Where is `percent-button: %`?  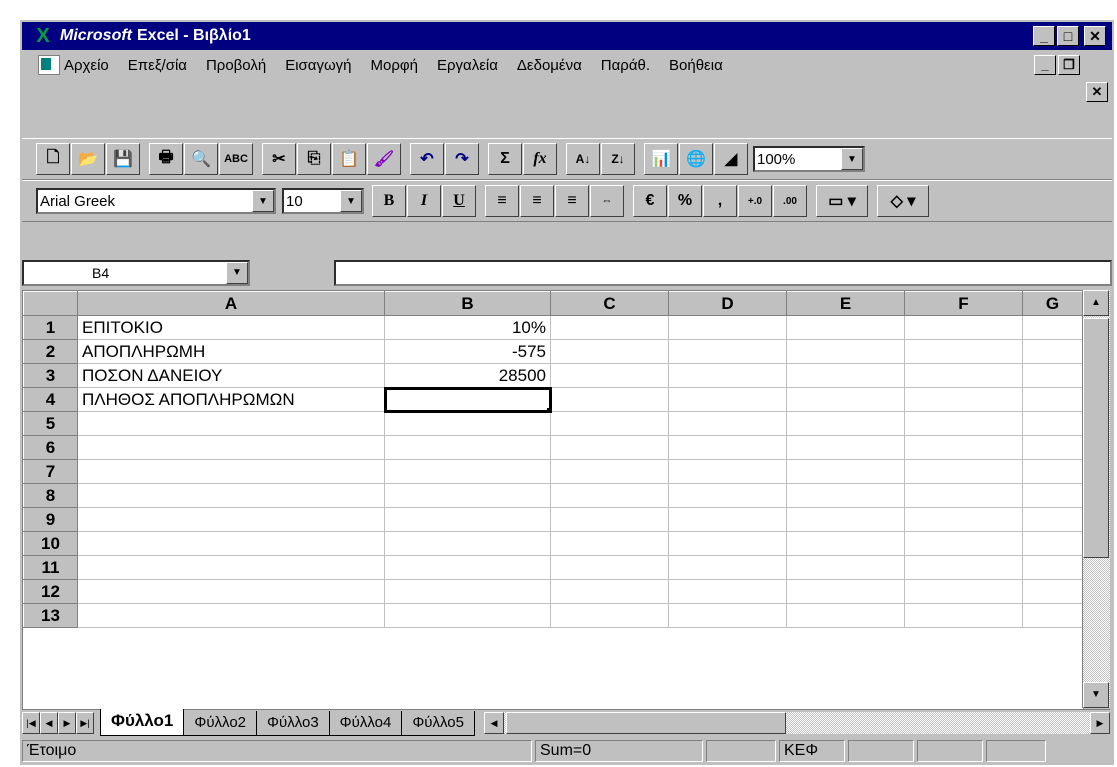 percent-button: % is located at coordinates (685, 201).